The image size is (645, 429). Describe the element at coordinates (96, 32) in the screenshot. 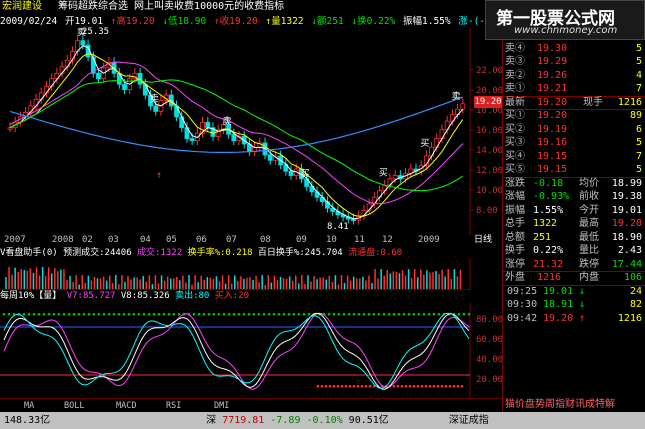

I see `high-marker-label: 25.35` at that location.